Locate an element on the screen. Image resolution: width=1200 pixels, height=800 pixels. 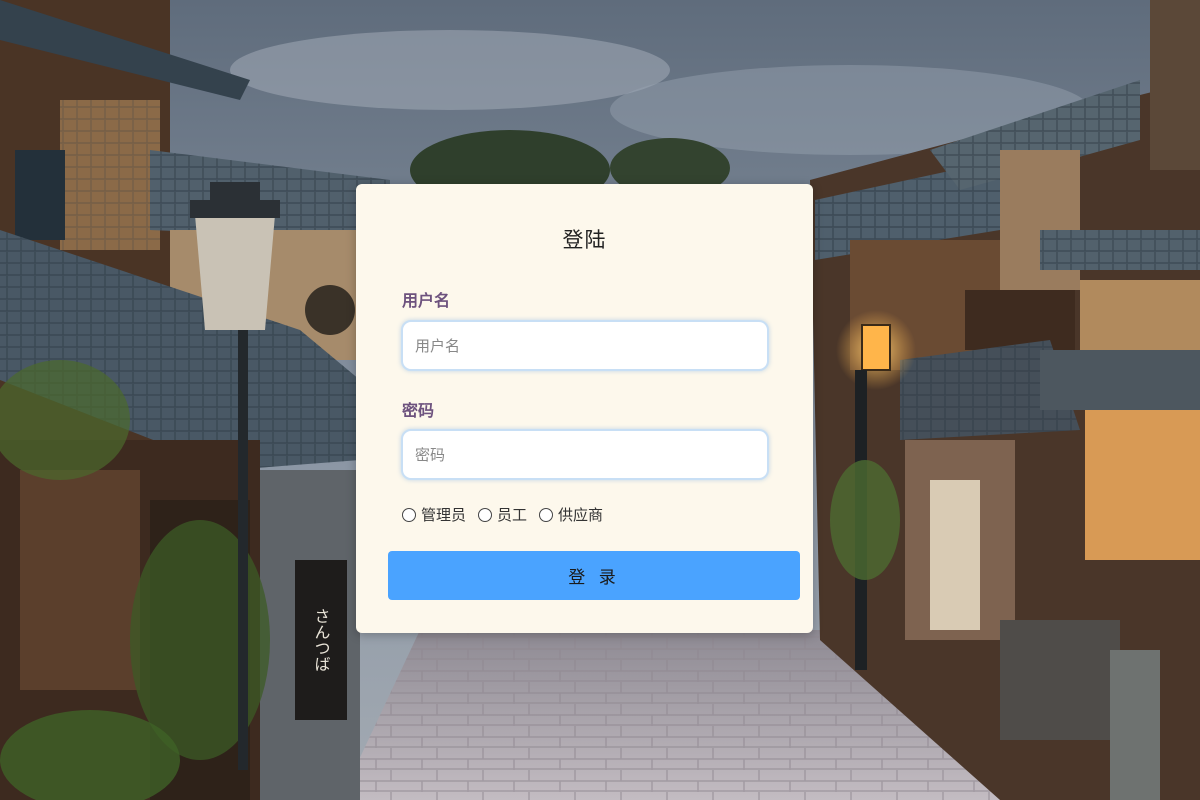
role-option-supplier: 供应商 is located at coordinates (571, 514).